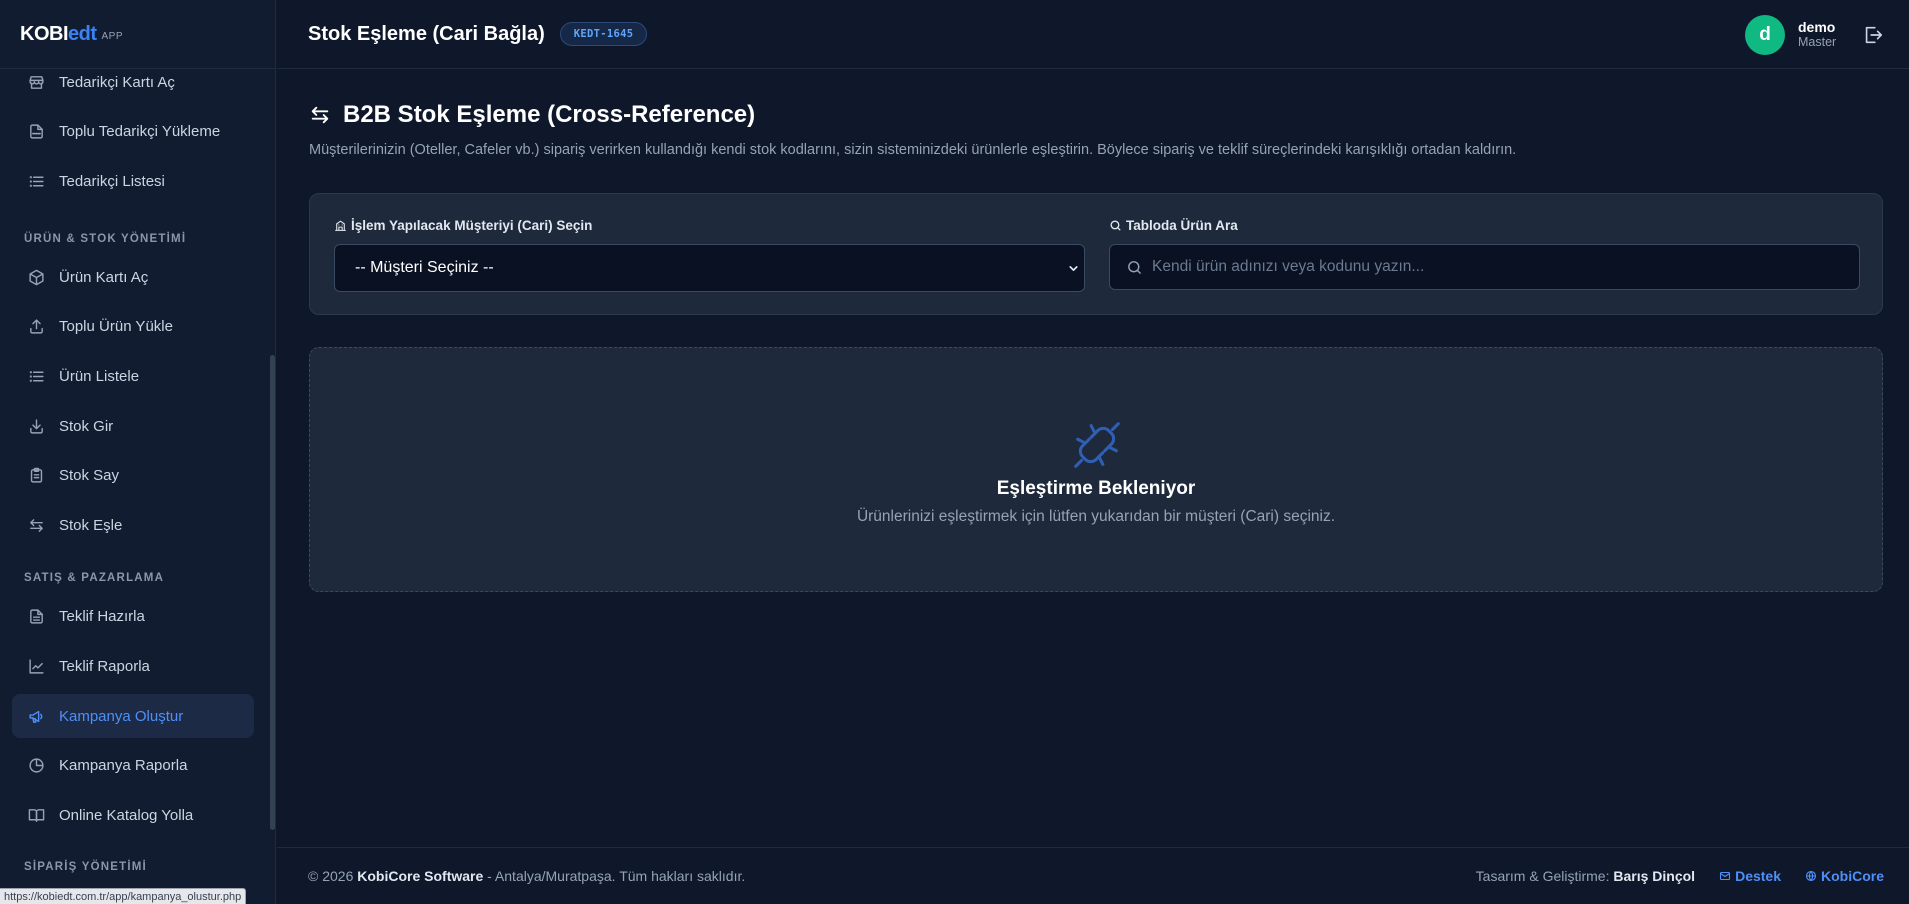  Describe the element at coordinates (1811, 876) in the screenshot. I see `globe-icon` at that location.